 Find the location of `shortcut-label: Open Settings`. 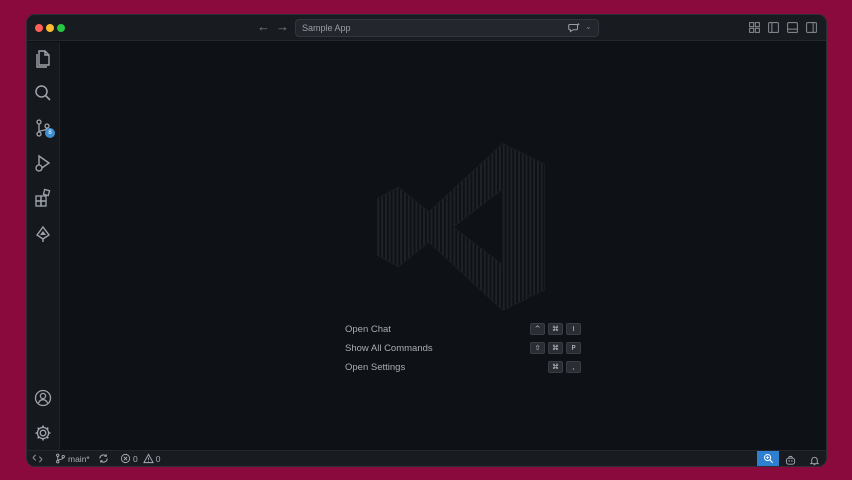

shortcut-label: Open Settings is located at coordinates (375, 367).